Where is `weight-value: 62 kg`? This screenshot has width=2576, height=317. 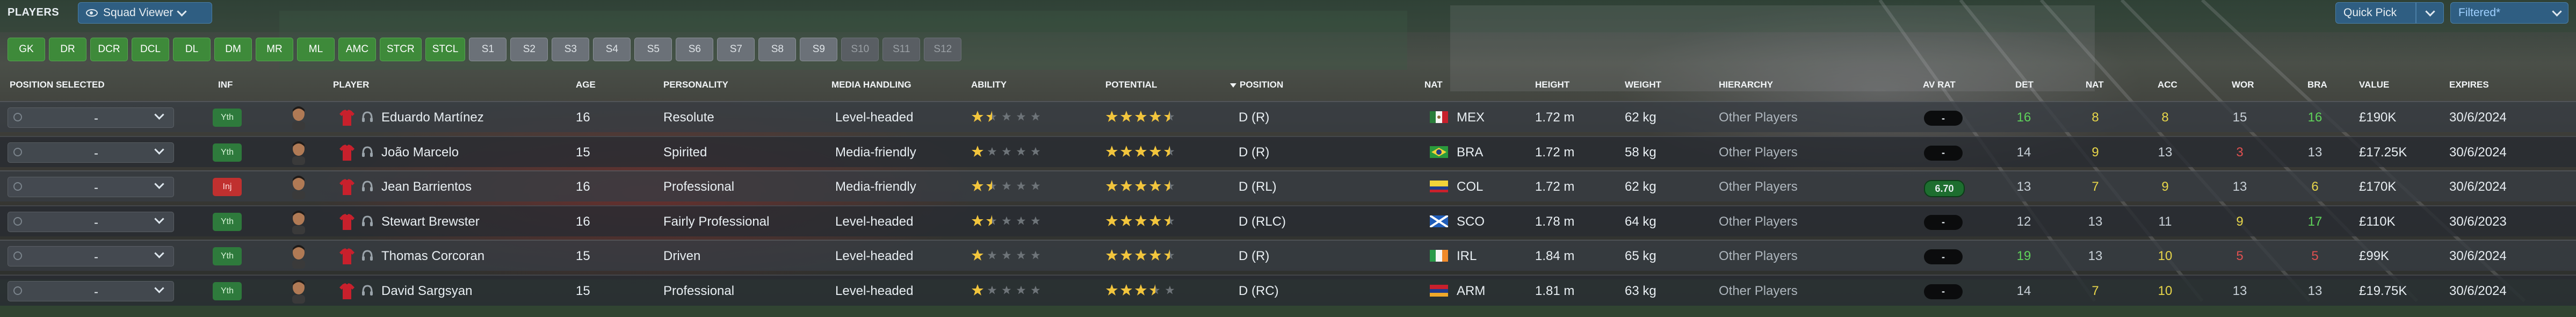 weight-value: 62 kg is located at coordinates (1640, 117).